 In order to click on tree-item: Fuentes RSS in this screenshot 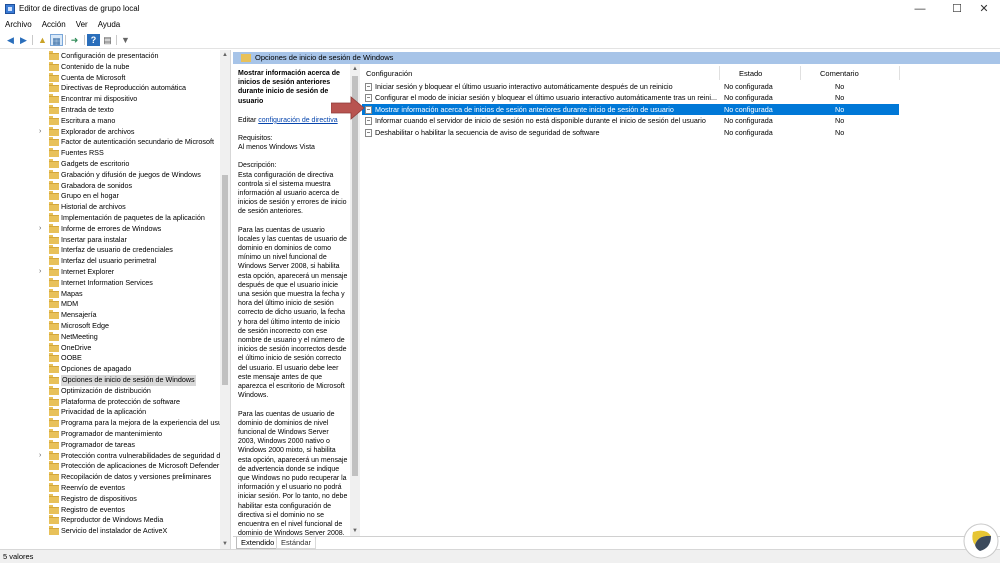, I will do `click(110, 153)`.